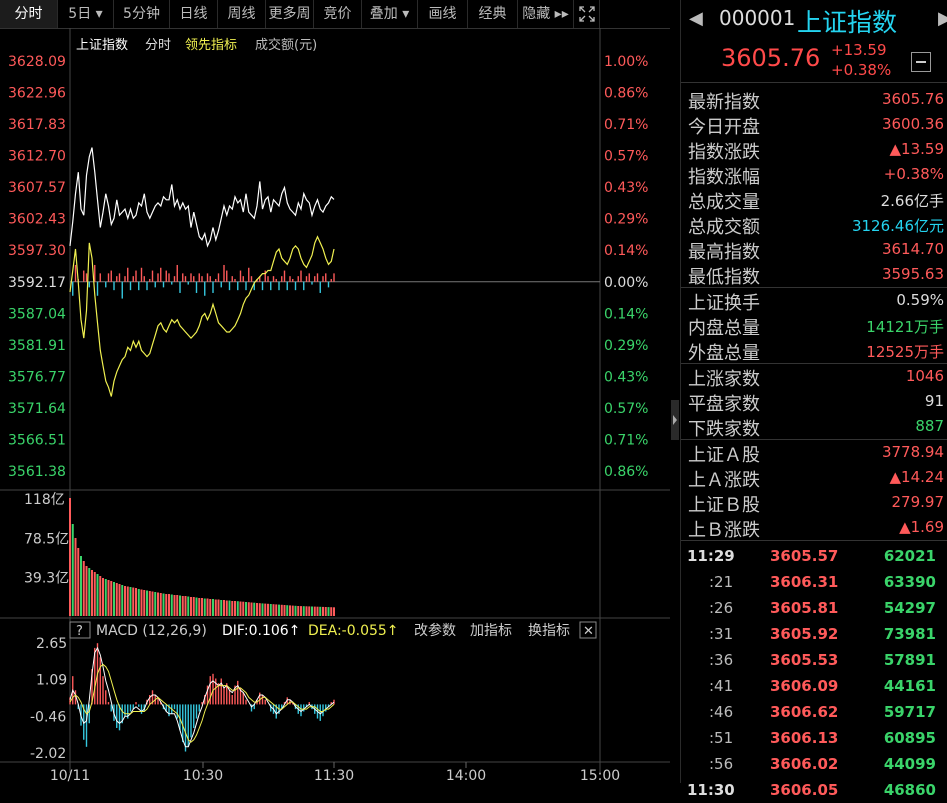 The width and height of the screenshot is (947, 803). Describe the element at coordinates (587, 14) in the screenshot. I see `fullscreen-icon` at that location.